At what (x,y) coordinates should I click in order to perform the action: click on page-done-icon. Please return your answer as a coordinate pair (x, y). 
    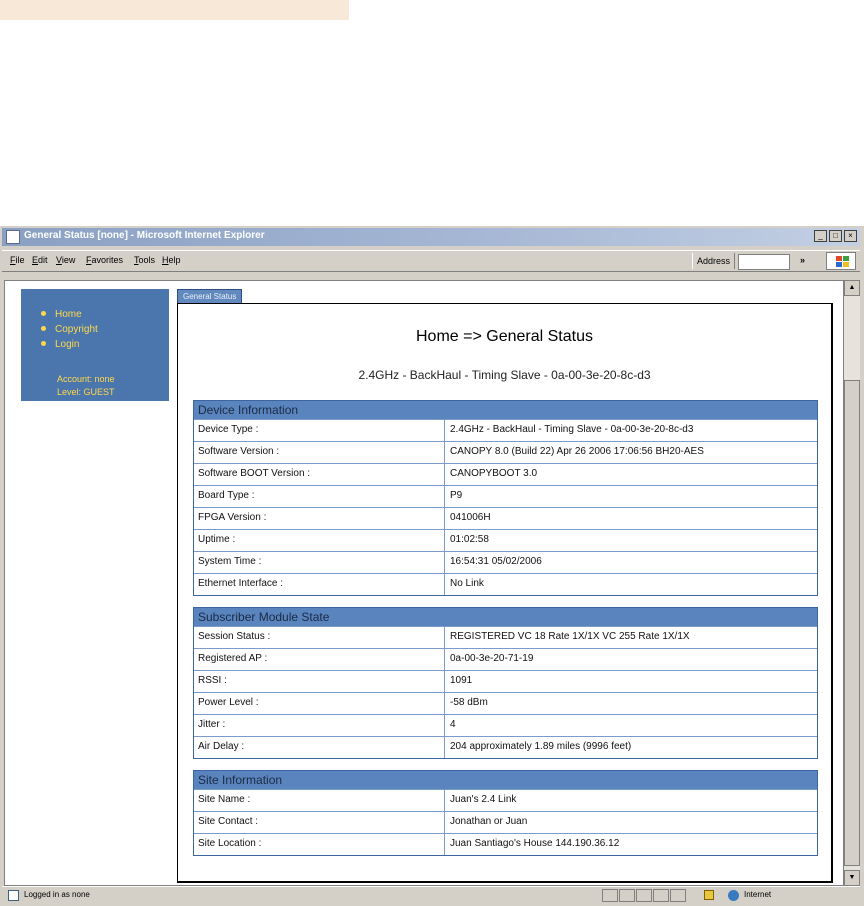
    Looking at the image, I should click on (13, 895).